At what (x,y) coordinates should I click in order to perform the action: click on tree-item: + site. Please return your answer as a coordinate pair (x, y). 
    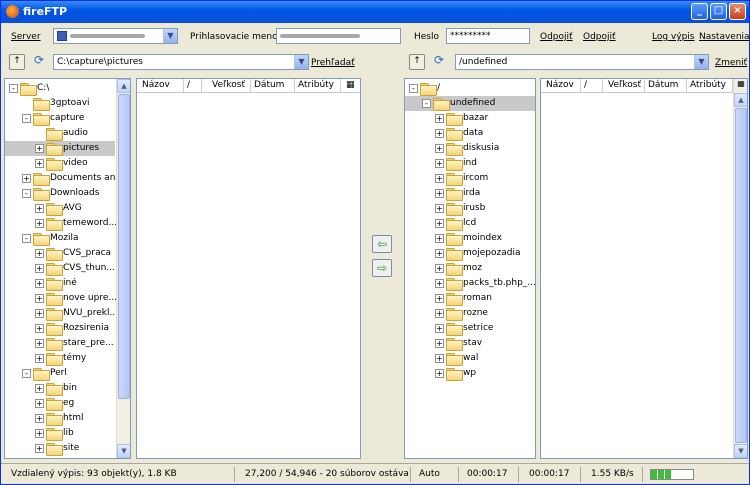
    Looking at the image, I should click on (60, 448).